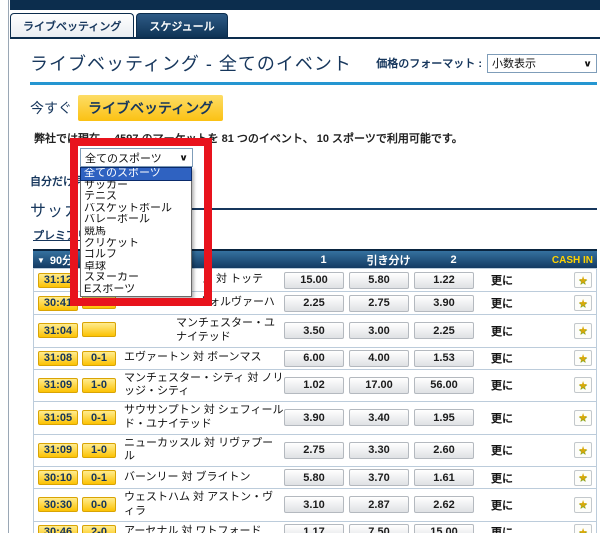 This screenshot has width=600, height=533. I want to click on odds-draw-button: 3.00, so click(379, 331).